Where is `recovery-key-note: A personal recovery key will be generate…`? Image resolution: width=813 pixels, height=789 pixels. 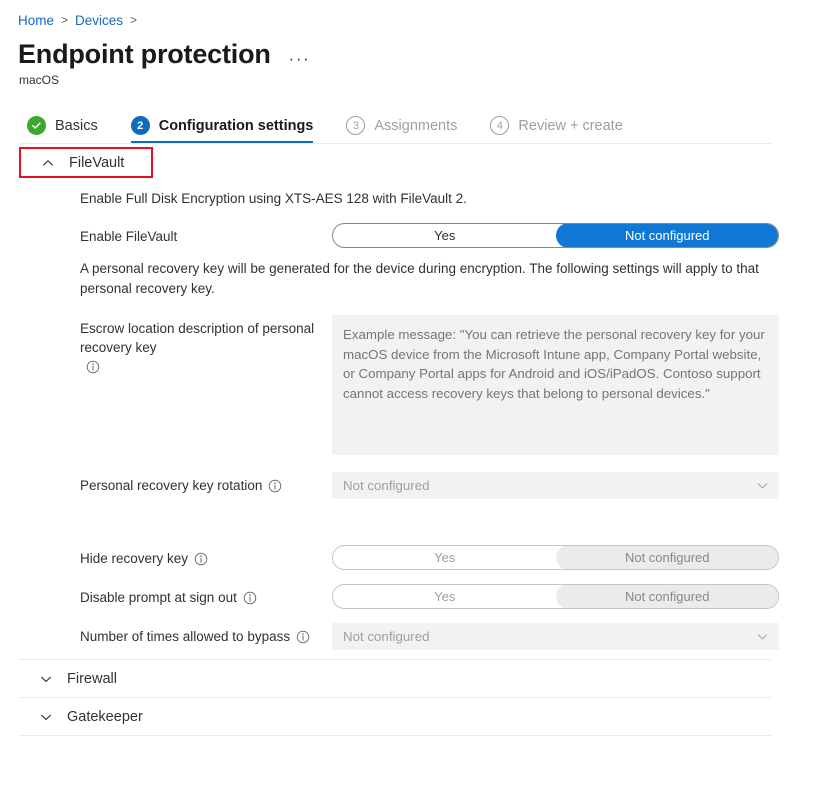 recovery-key-note: A personal recovery key will be generate… is located at coordinates (419, 278).